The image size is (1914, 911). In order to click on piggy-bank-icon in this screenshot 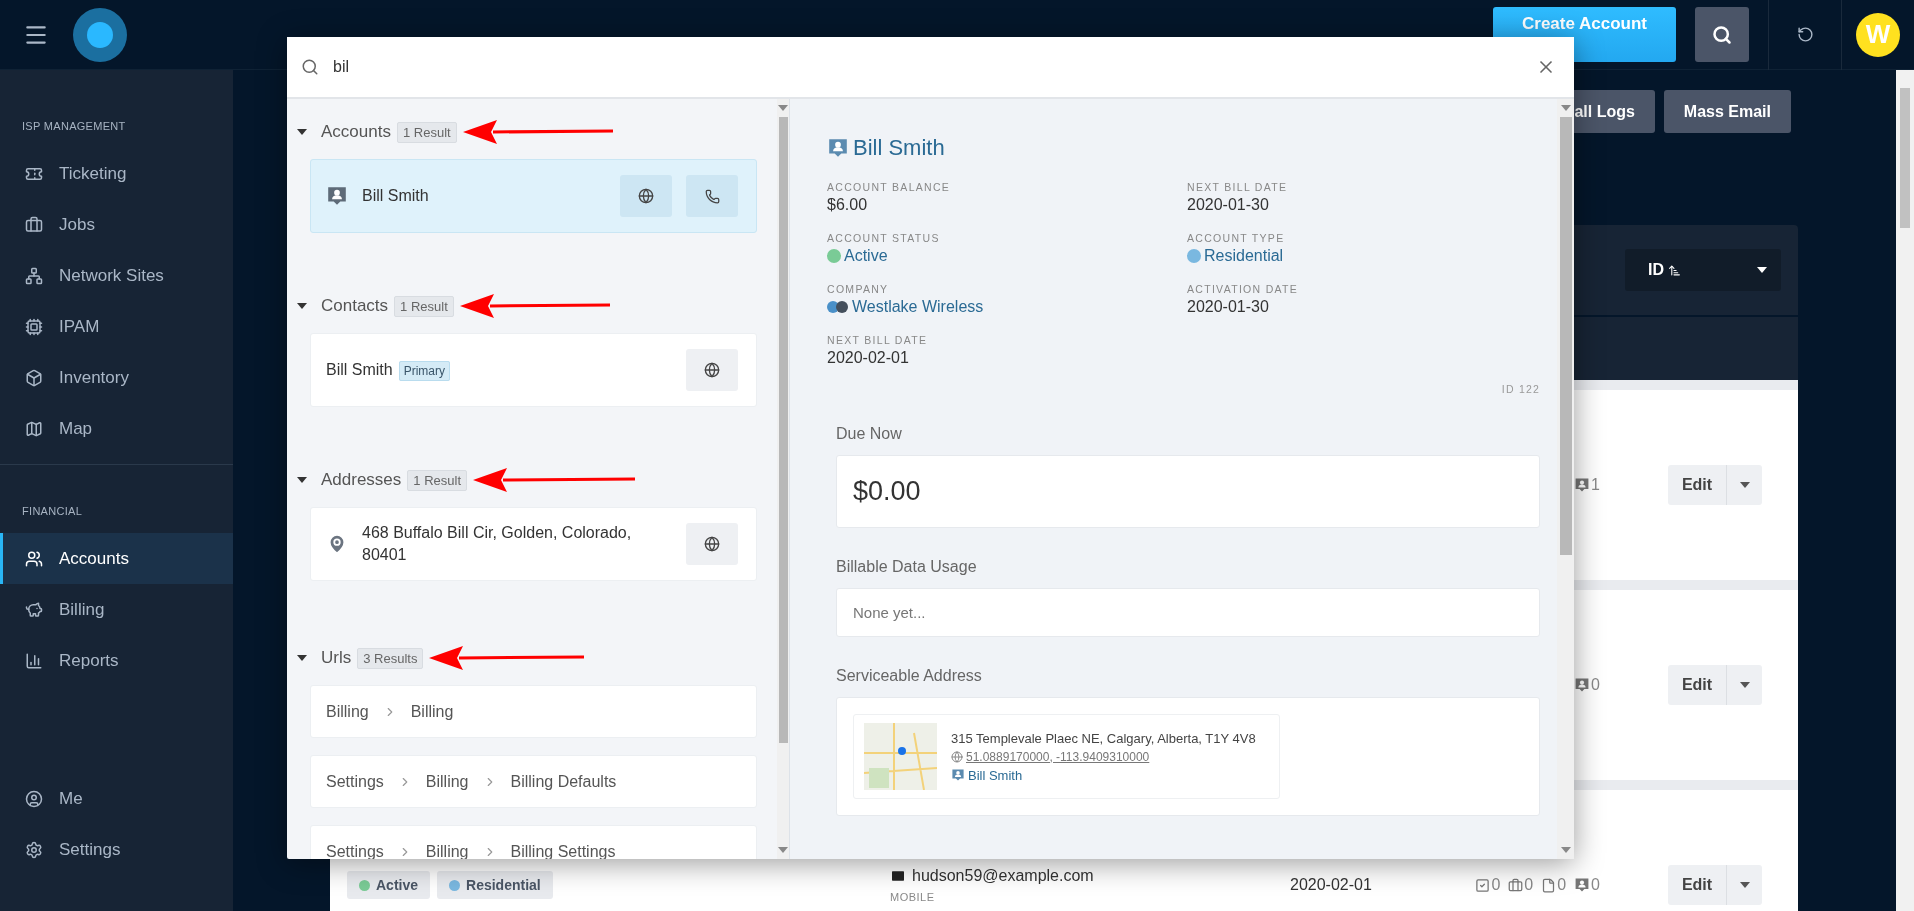, I will do `click(34, 609)`.